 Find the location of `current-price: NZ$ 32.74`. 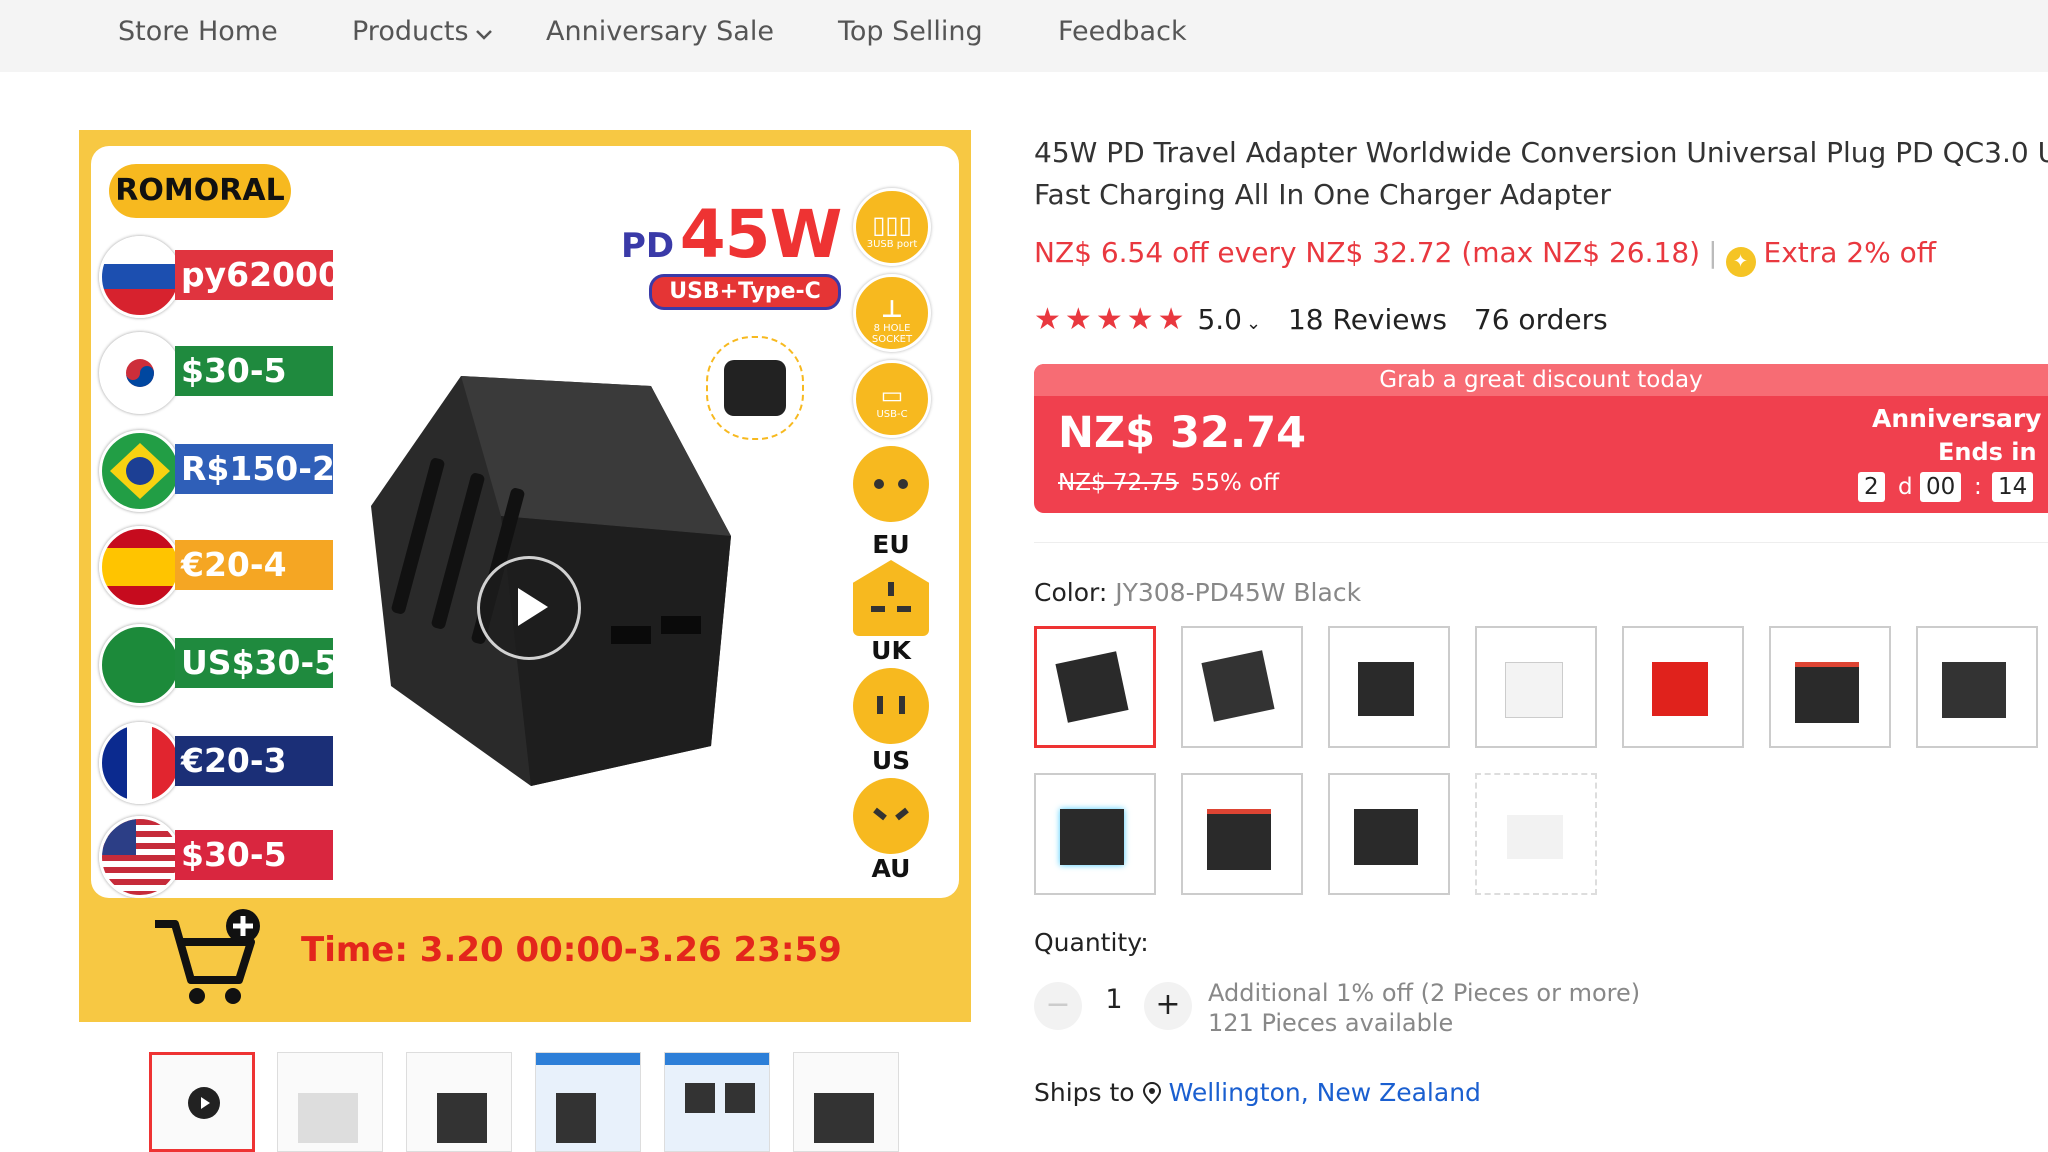

current-price: NZ$ 32.74 is located at coordinates (1182, 433).